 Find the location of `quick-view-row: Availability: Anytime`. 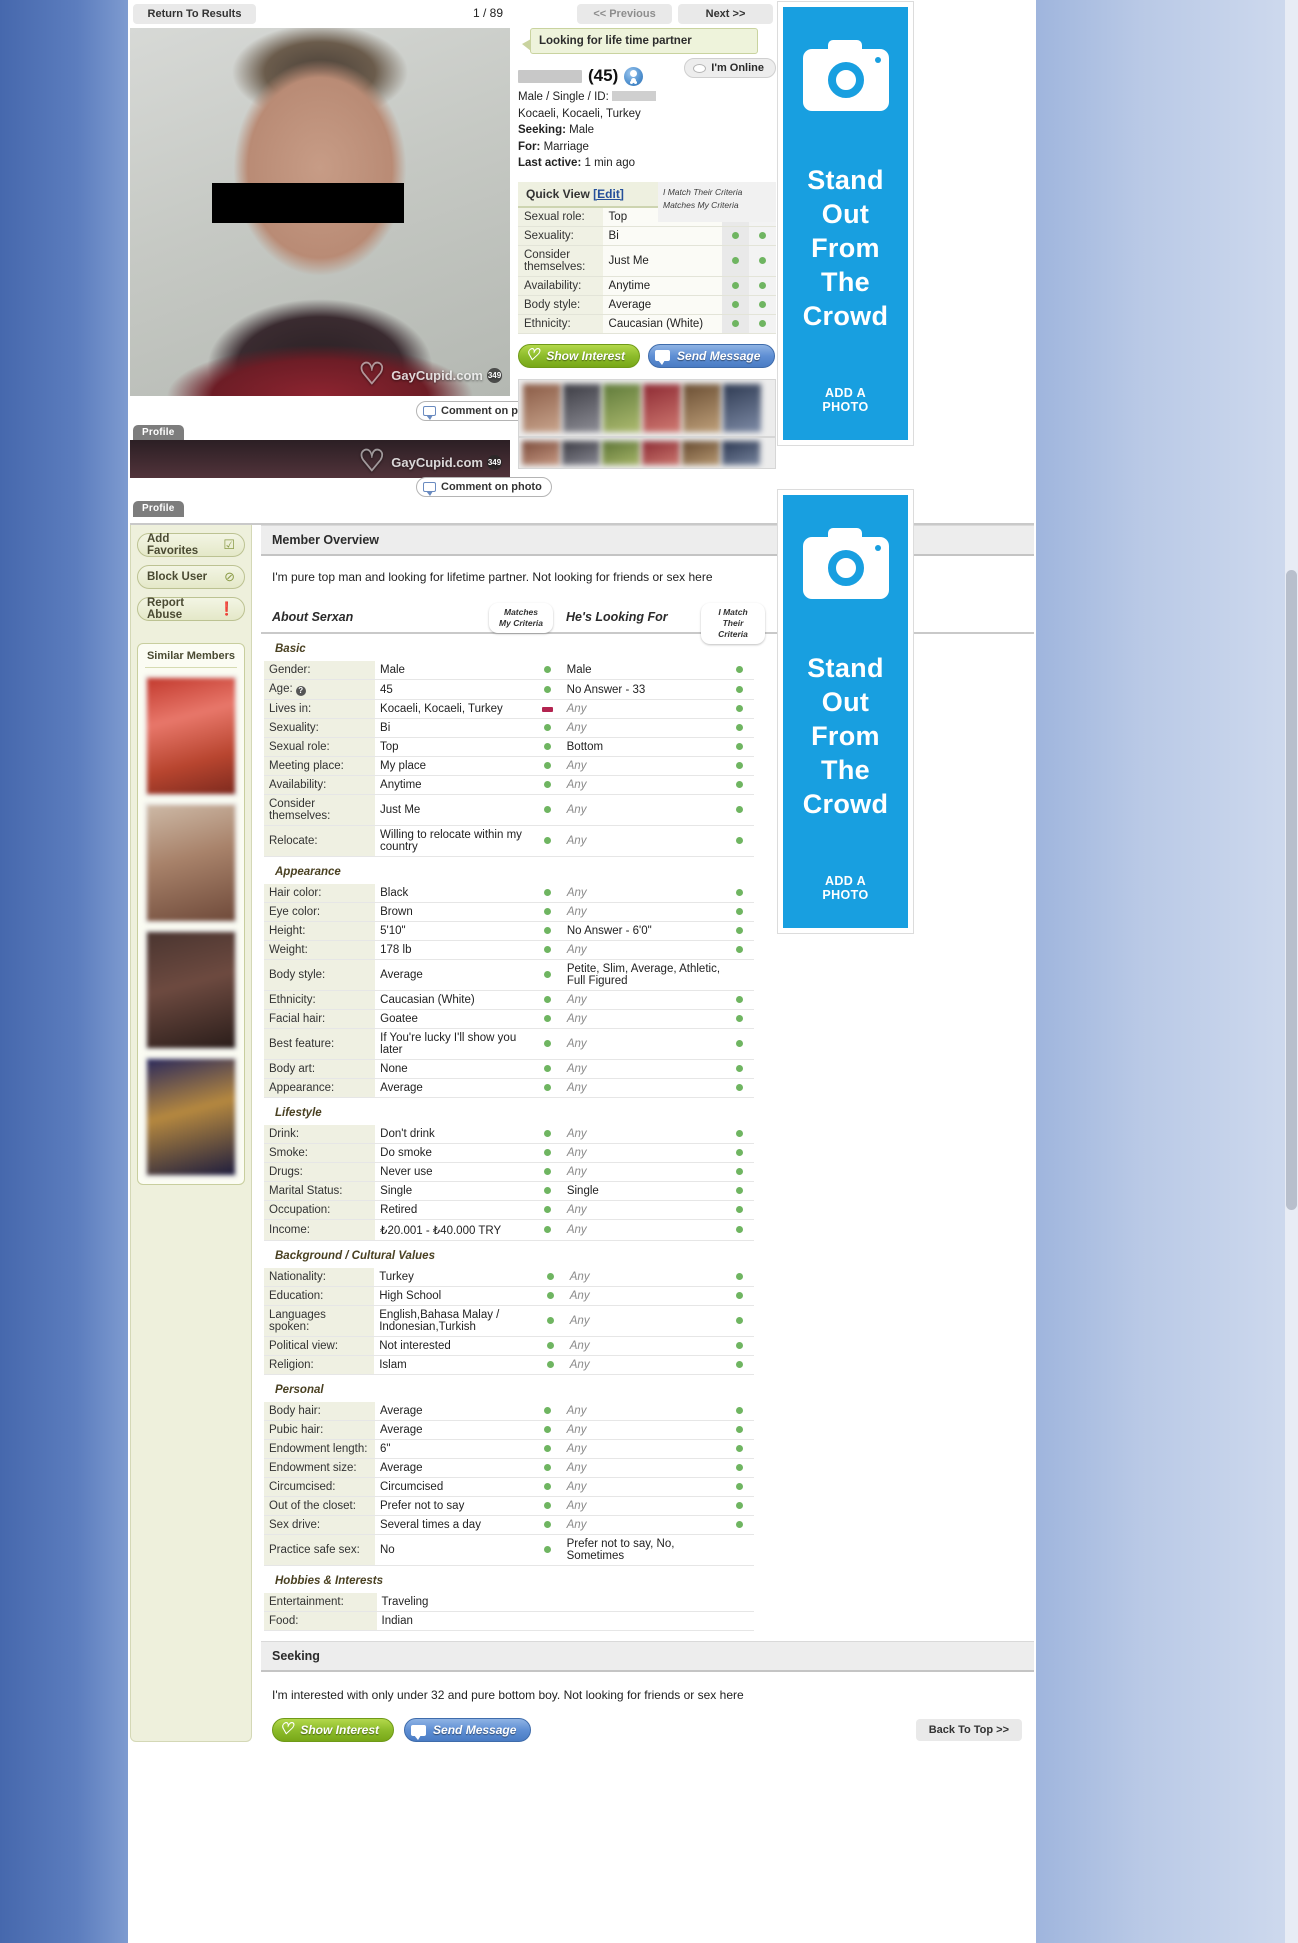

quick-view-row: Availability: Anytime is located at coordinates (647, 285).